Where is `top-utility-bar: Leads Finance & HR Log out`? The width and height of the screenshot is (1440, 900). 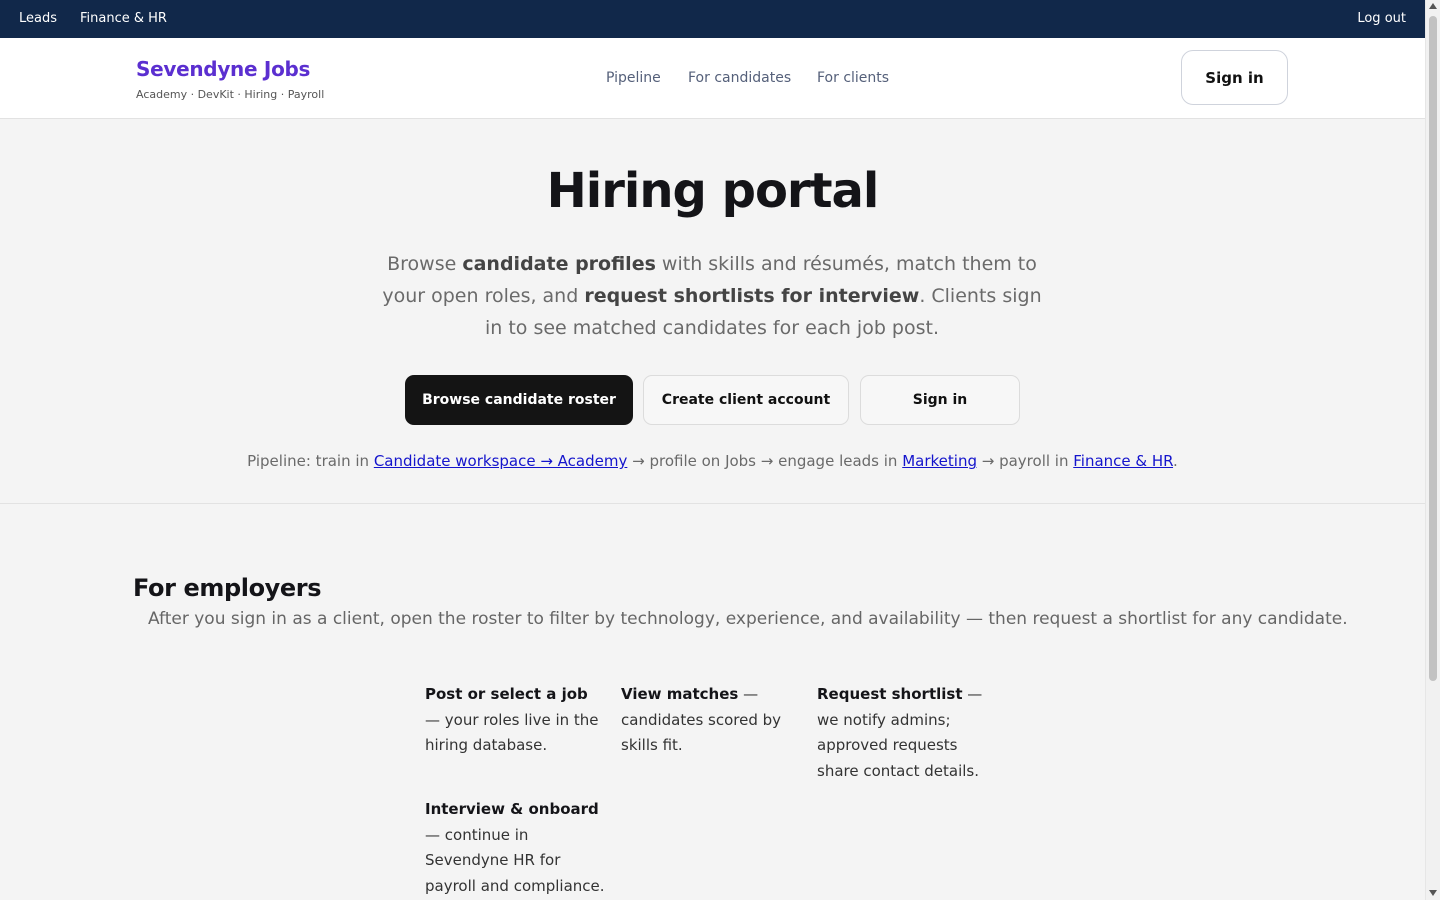 top-utility-bar: Leads Finance & HR Log out is located at coordinates (712, 19).